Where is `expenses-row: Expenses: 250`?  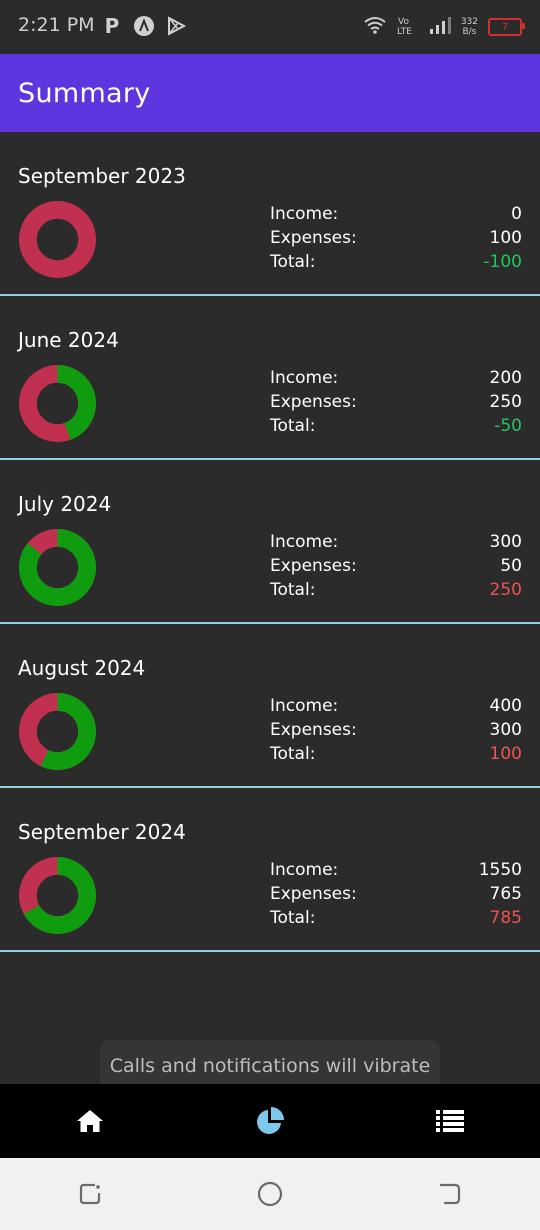 expenses-row: Expenses: 250 is located at coordinates (396, 404).